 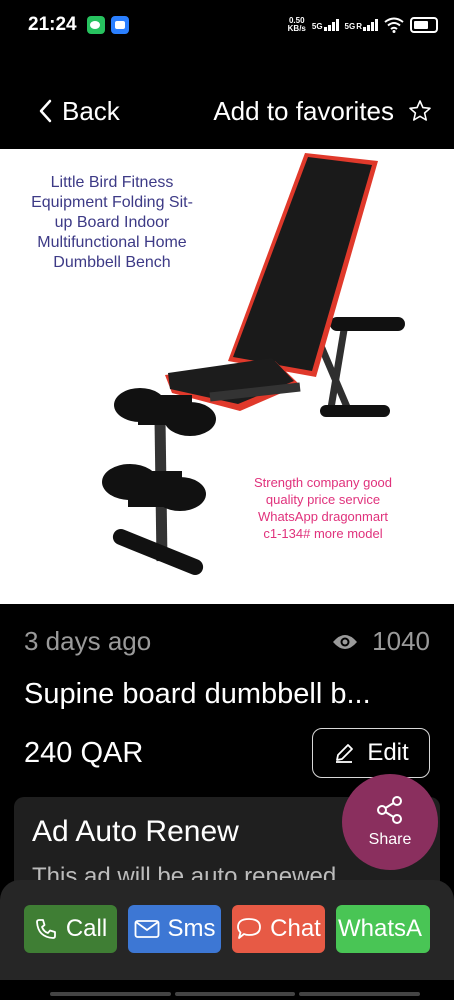 What do you see at coordinates (119, 25) in the screenshot?
I see `message-app-icon` at bounding box center [119, 25].